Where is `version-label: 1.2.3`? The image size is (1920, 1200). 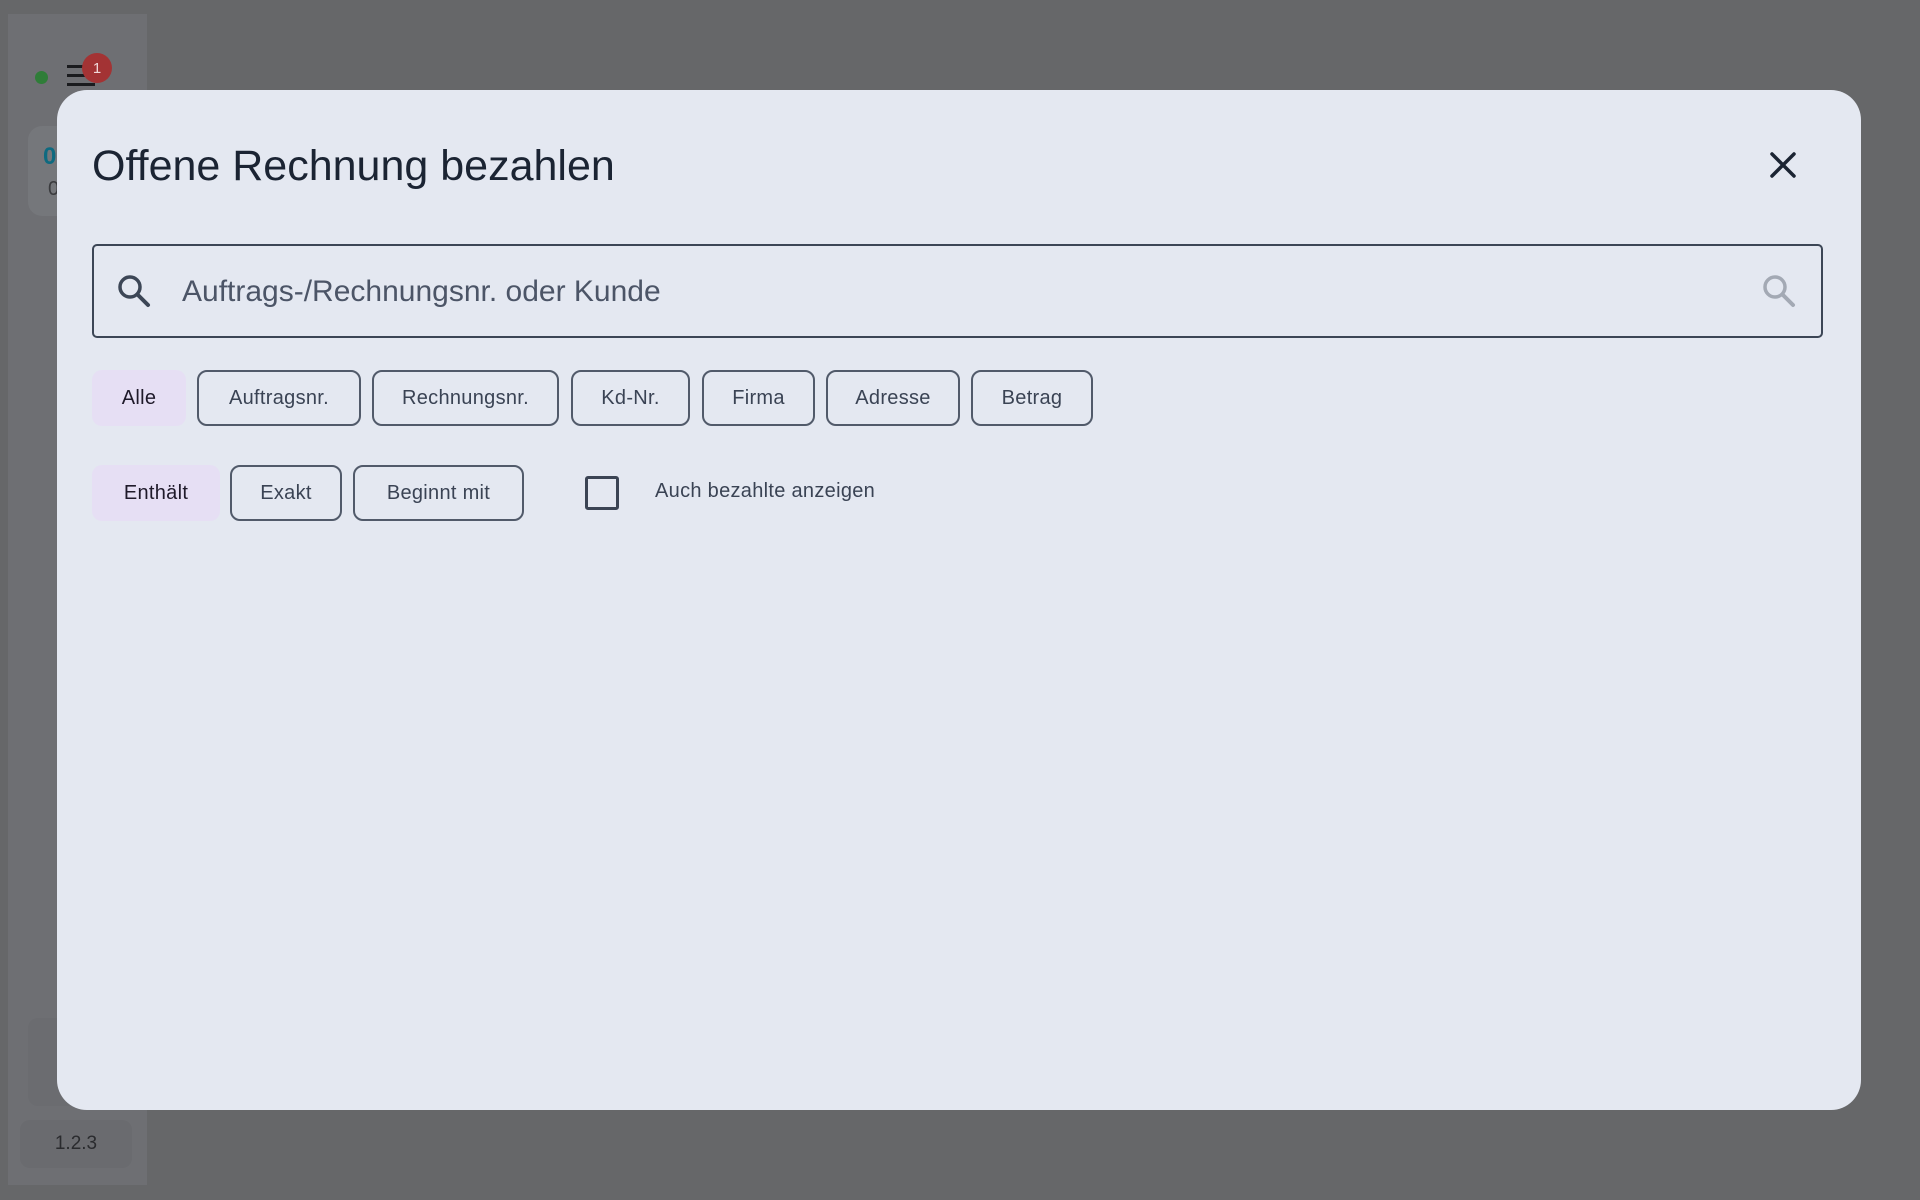
version-label: 1.2.3 is located at coordinates (76, 1144).